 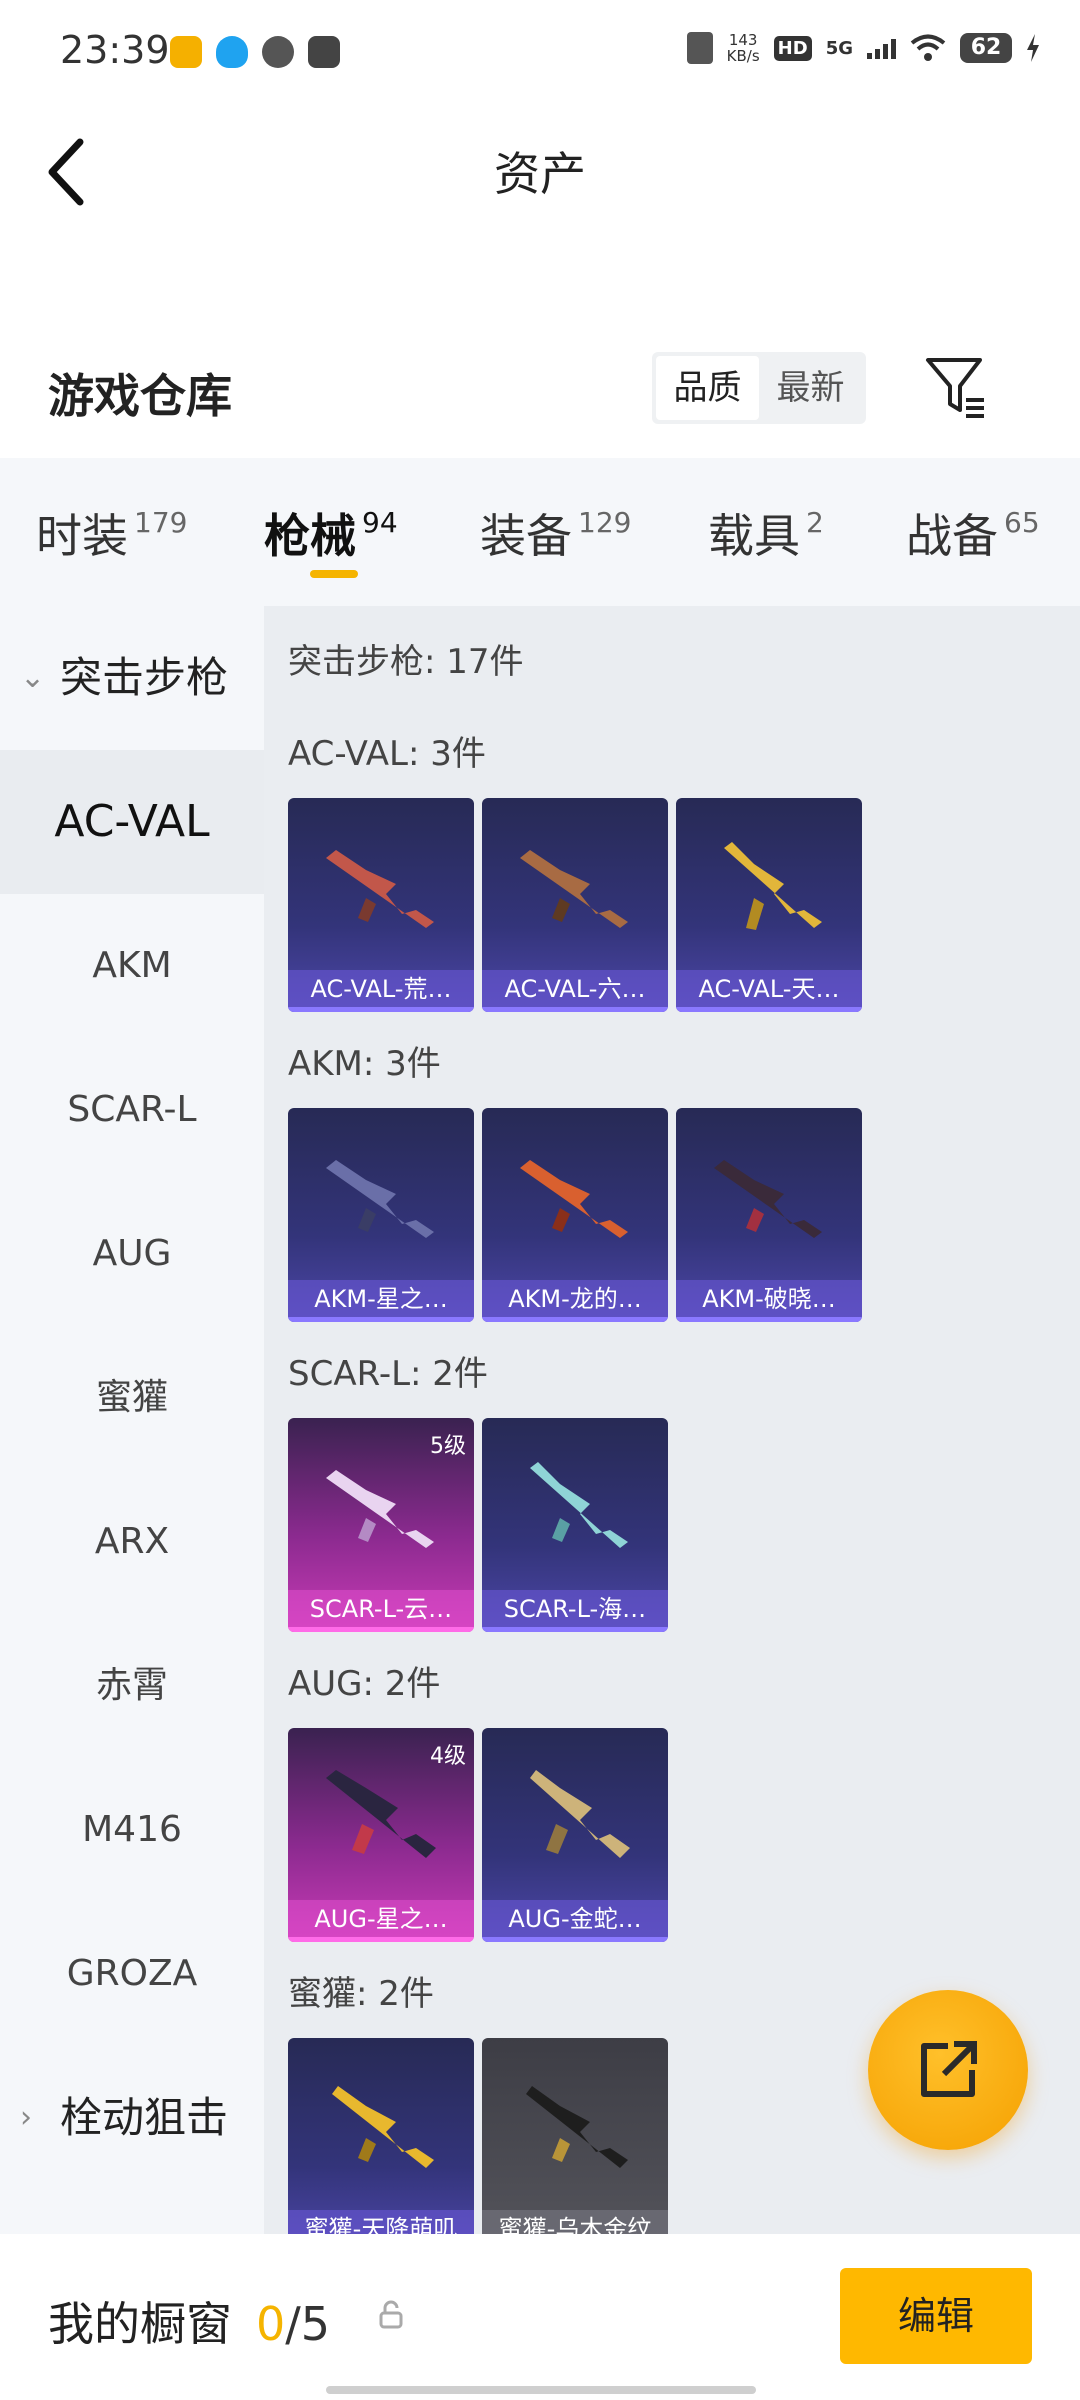 I want to click on showcase-label: 我的橱窗 0/5, so click(x=189, y=2321).